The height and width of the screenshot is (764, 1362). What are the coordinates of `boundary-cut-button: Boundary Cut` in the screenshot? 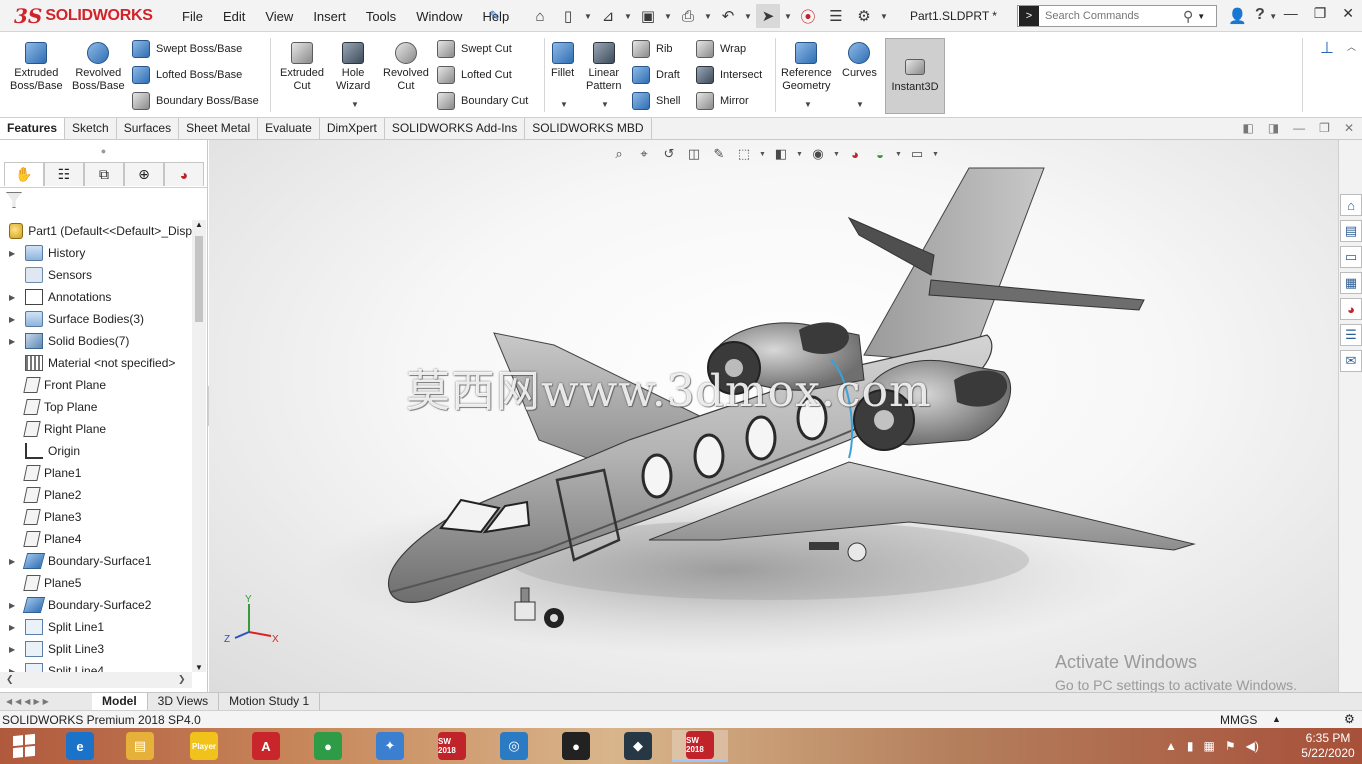 It's located at (482, 101).